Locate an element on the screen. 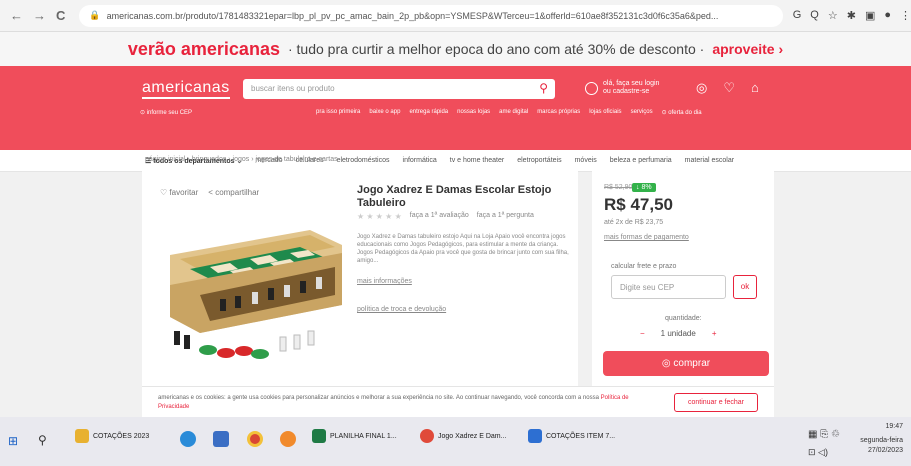 This screenshot has height=466, width=911. checkers-pieces is located at coordinates (244, 344).